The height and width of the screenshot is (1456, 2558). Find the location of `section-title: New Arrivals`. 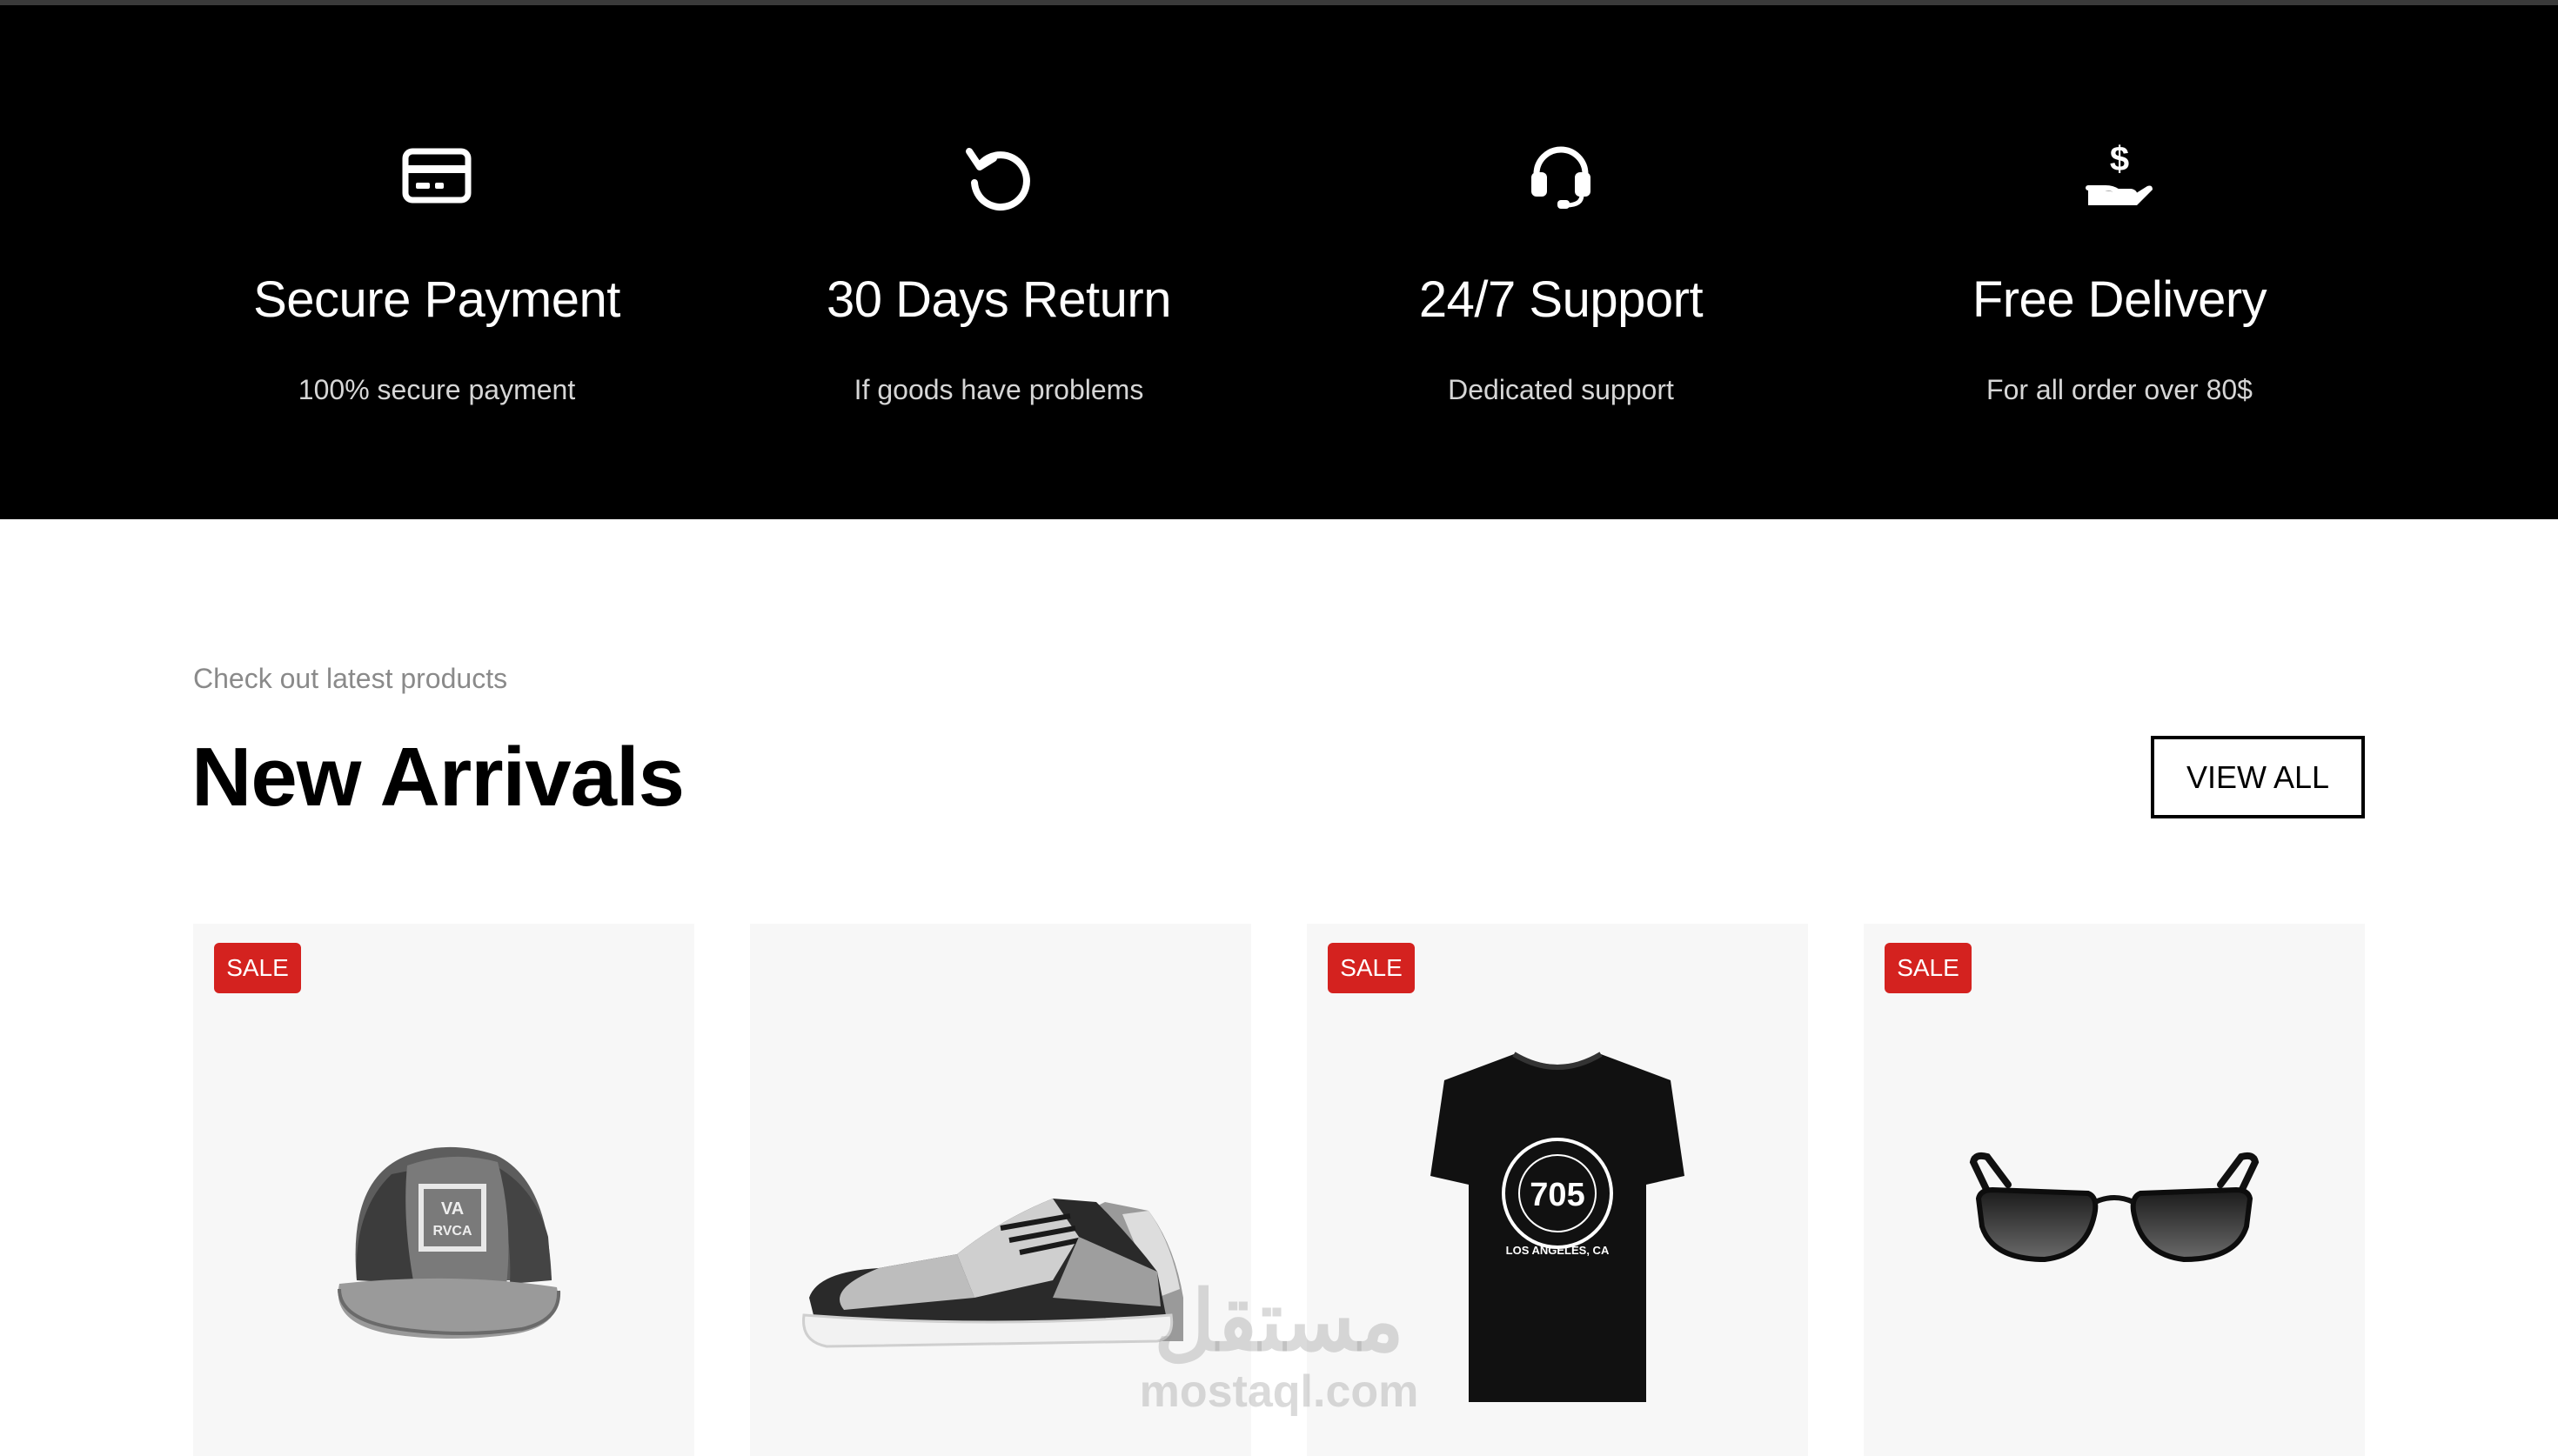

section-title: New Arrivals is located at coordinates (438, 777).